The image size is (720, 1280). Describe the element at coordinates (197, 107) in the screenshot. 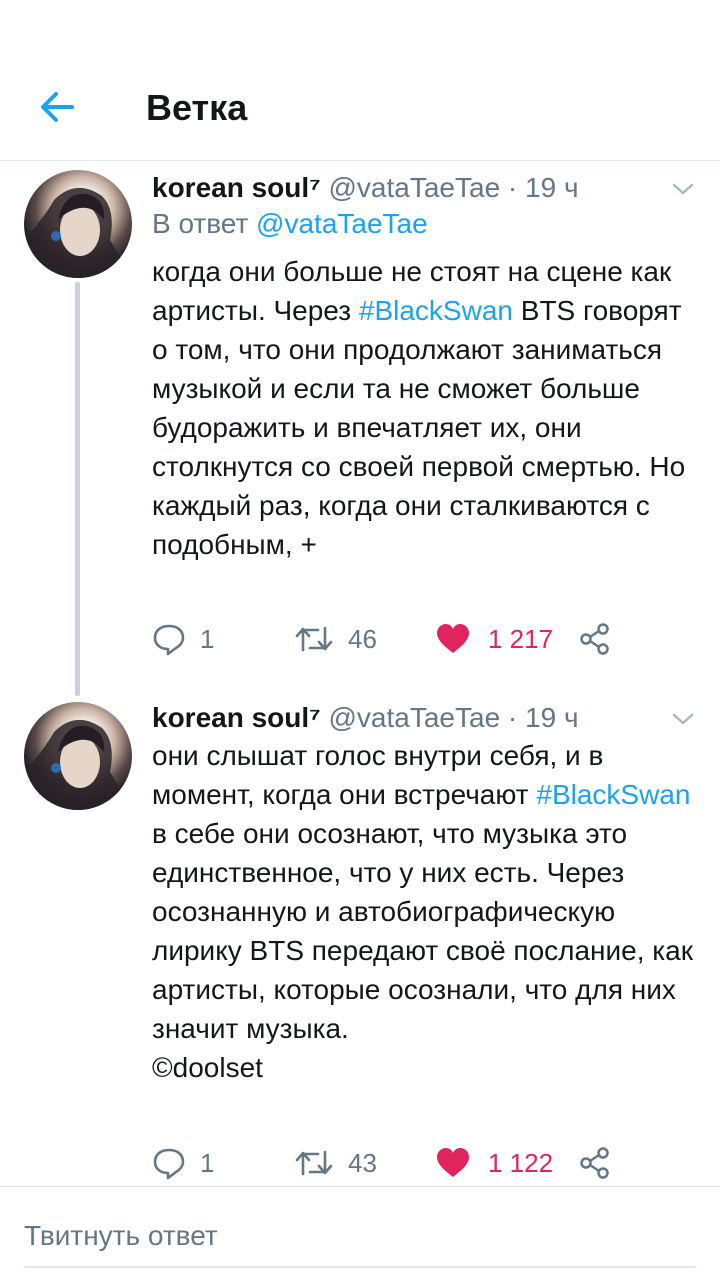

I see `page-title: Ветка` at that location.